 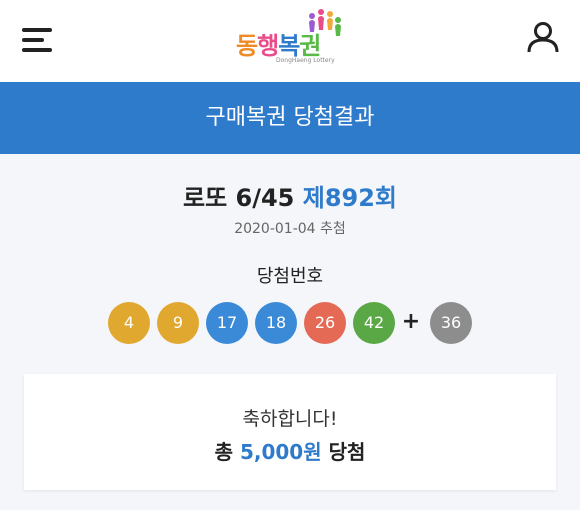 I want to click on logo-subtext: DongHaeng Lottery, so click(x=305, y=60).